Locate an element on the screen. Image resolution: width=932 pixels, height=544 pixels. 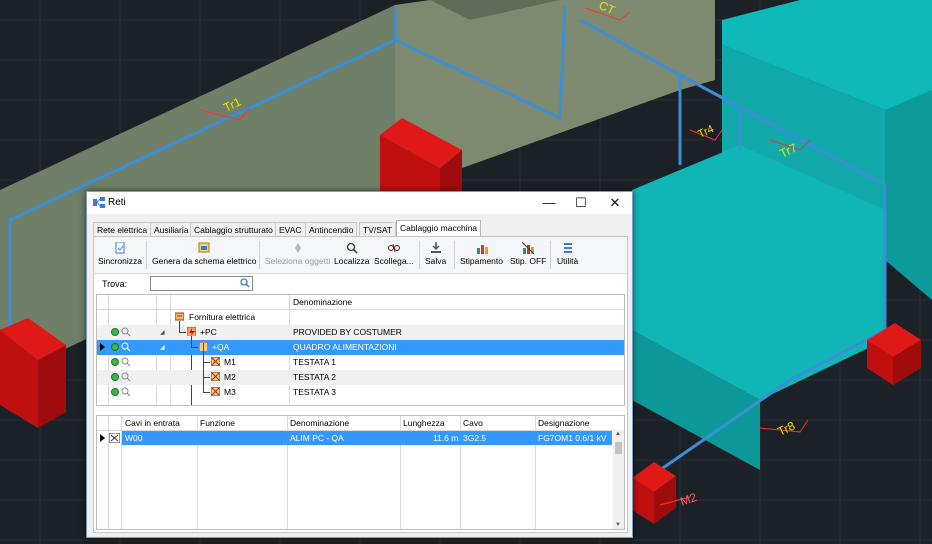
tab-ausiliaria: Ausiliaria is located at coordinates (171, 229).